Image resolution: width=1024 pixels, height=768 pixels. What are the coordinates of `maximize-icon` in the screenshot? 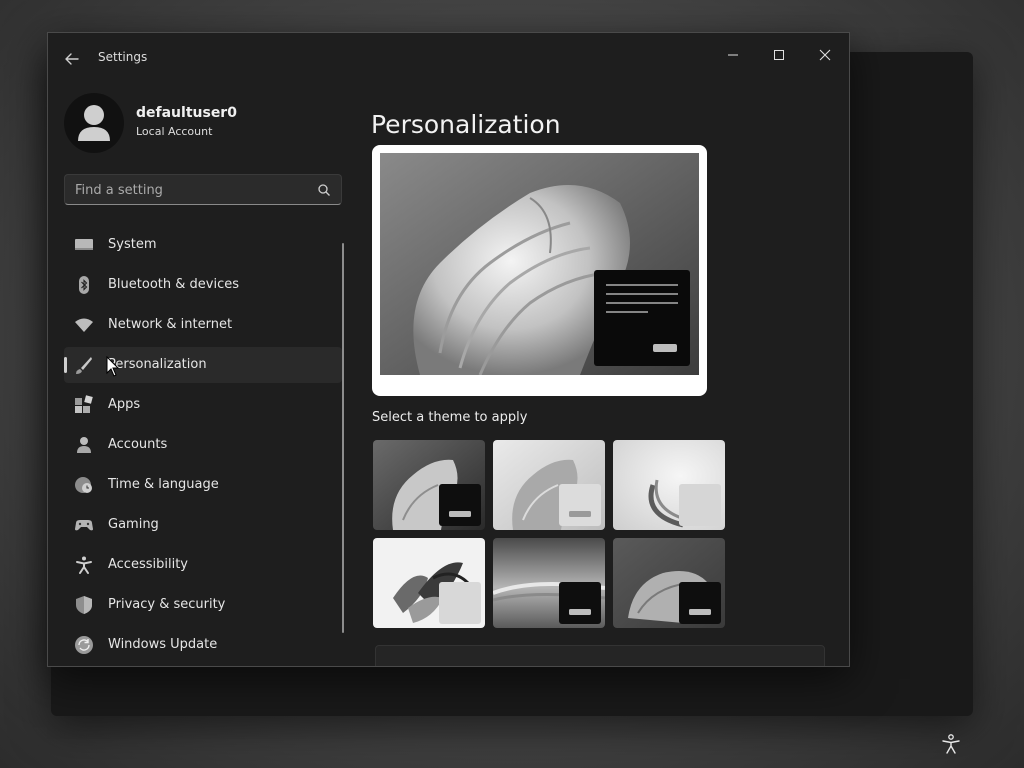 It's located at (779, 55).